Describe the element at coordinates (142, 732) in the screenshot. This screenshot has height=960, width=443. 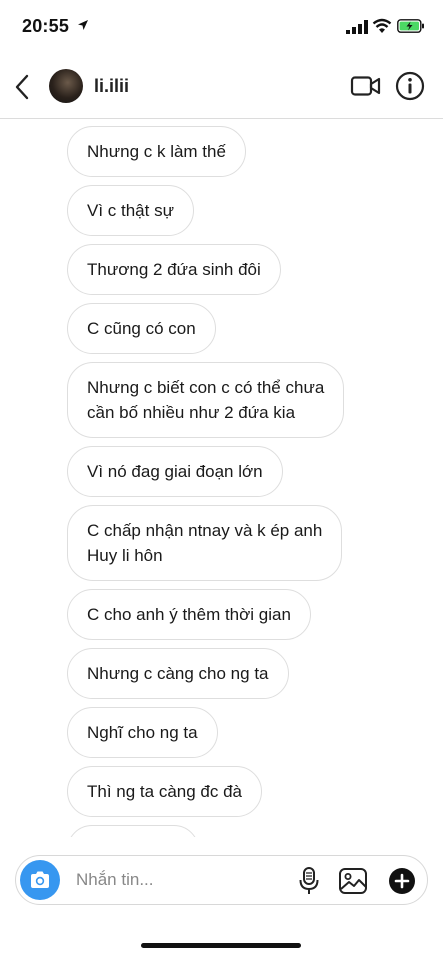
I see `message-bubble: Nghĩ cho ng ta` at that location.